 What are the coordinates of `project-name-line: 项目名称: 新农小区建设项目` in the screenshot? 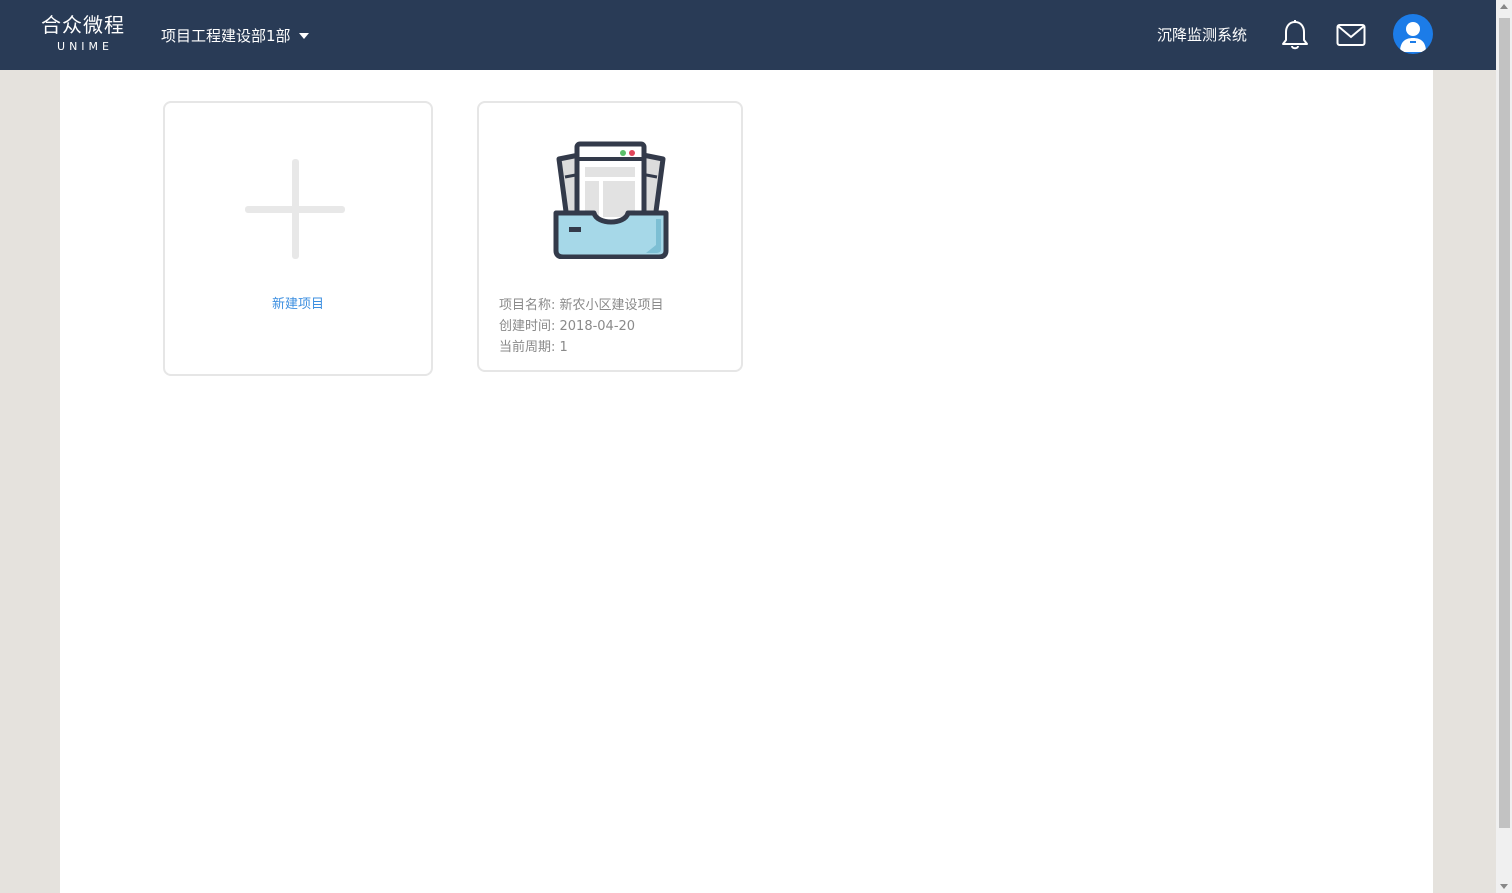 It's located at (581, 305).